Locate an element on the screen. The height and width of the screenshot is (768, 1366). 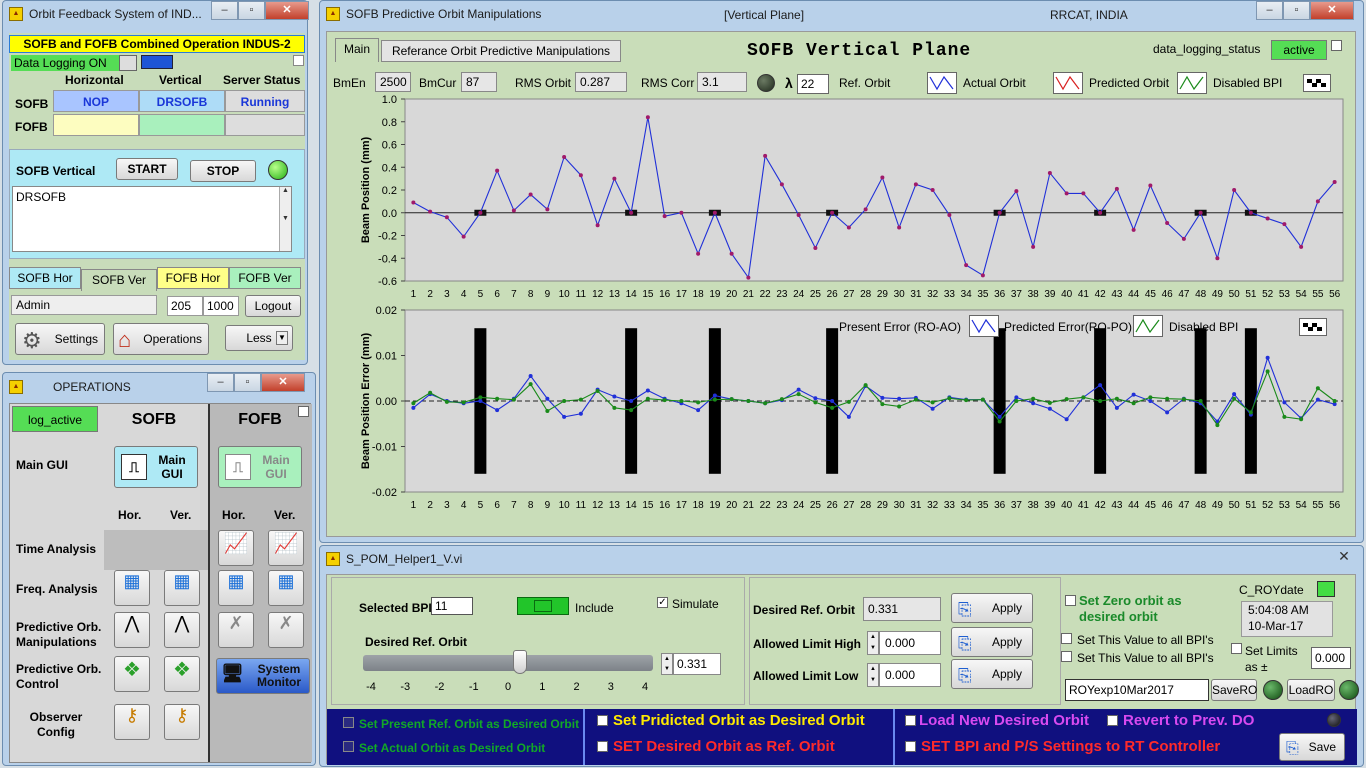
corner-checkbox is located at coordinates (298, 60).